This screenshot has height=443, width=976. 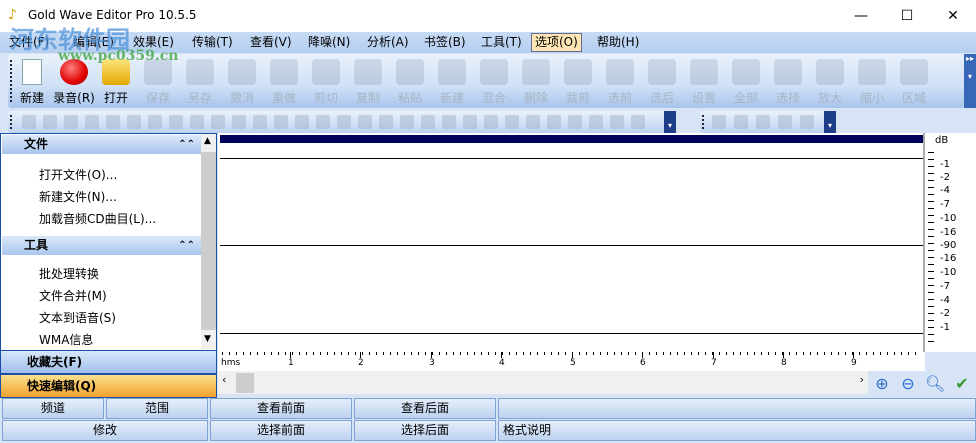 I want to click on toolbar-button-8: 复制, so click(x=368, y=81).